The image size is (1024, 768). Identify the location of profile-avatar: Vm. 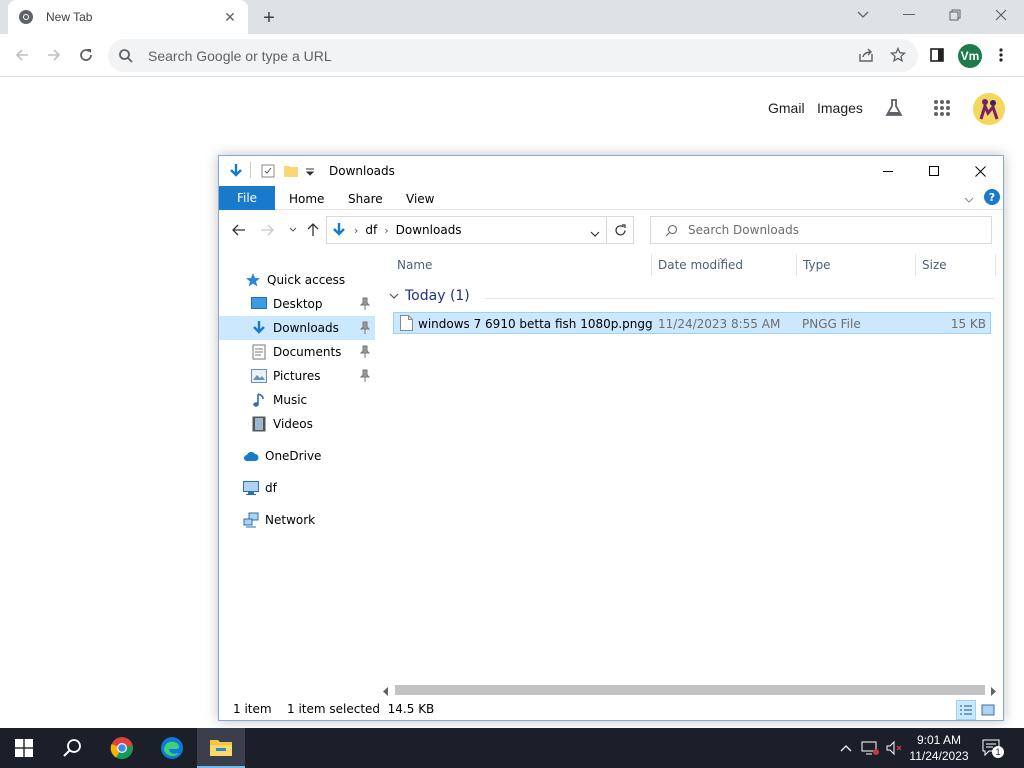
(970, 56).